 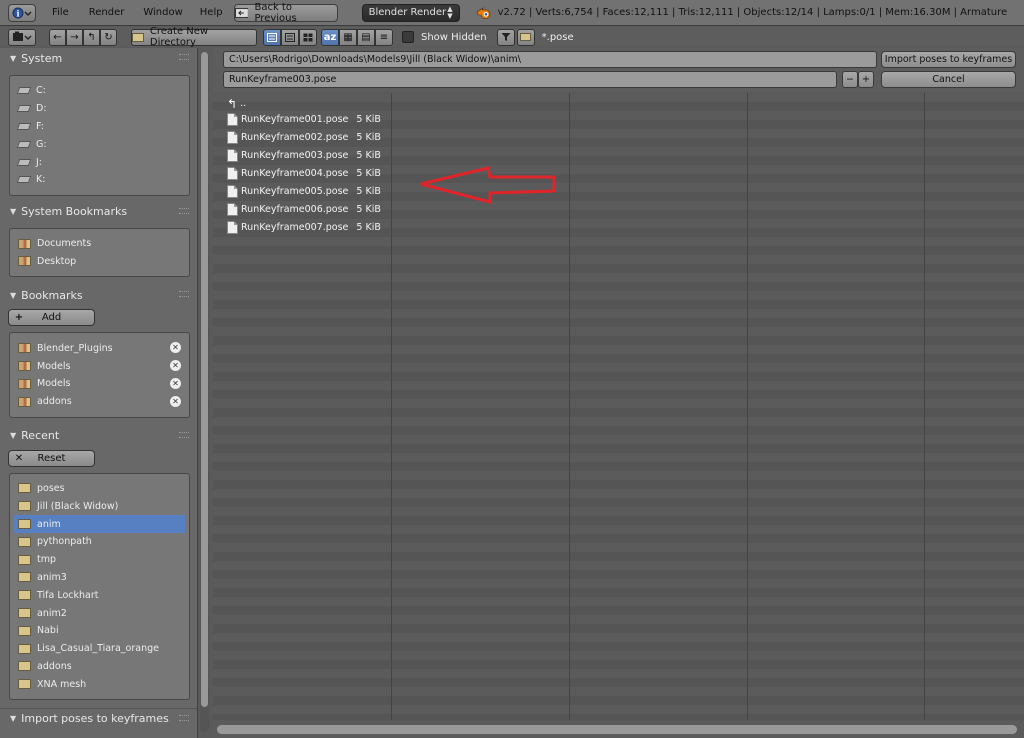 What do you see at coordinates (304, 155) in the screenshot?
I see `file-row: RunKeyframe003.pose 5 KiB` at bounding box center [304, 155].